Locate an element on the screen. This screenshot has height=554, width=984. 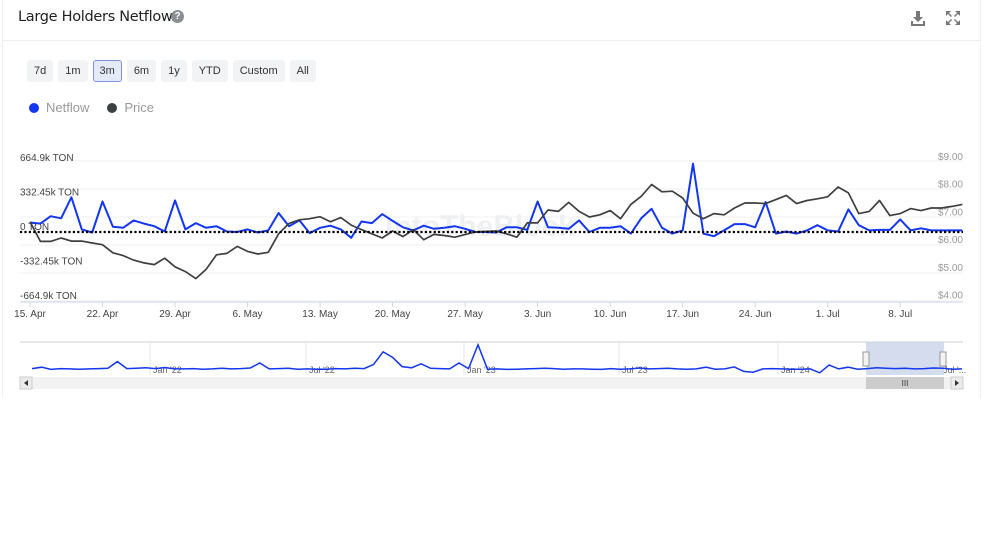
scrollbar-grip-icon: III is located at coordinates (905, 383).